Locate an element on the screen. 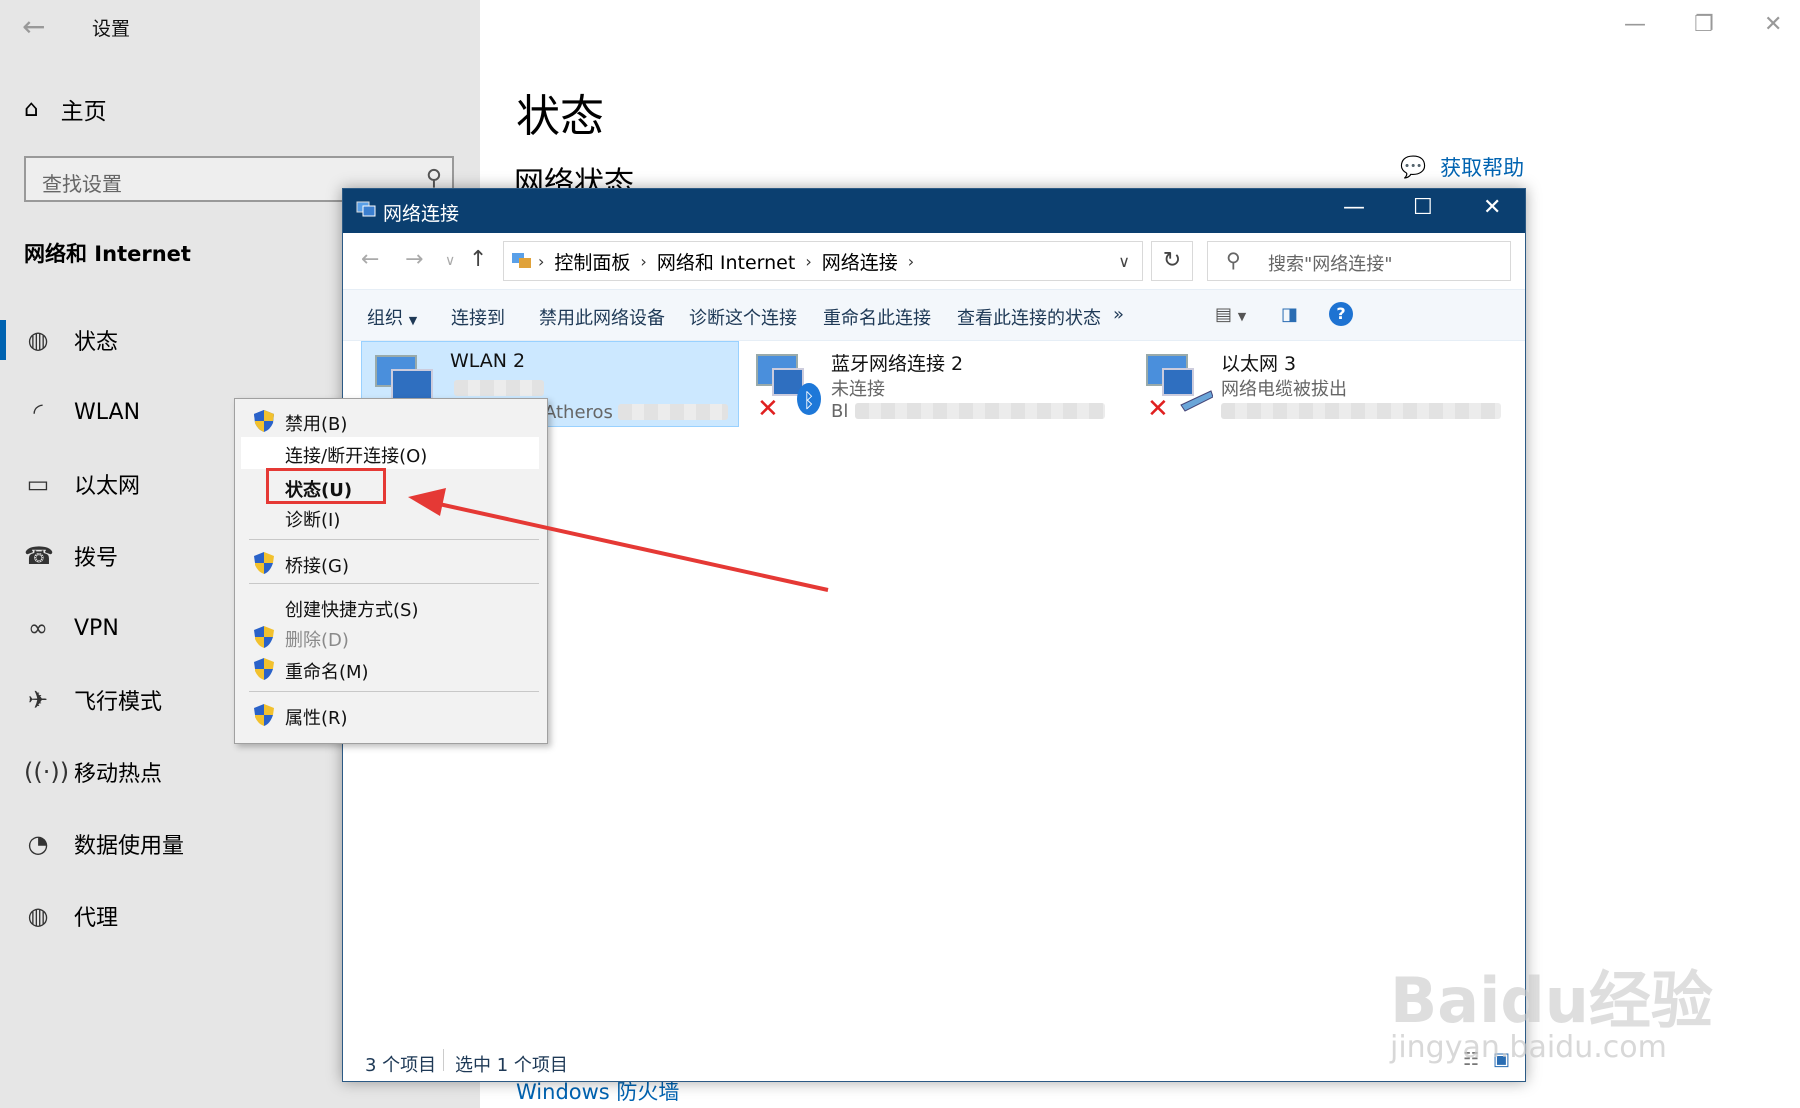 The height and width of the screenshot is (1108, 1800). watermark-url: jingyan.baidu.com is located at coordinates (1528, 1047).